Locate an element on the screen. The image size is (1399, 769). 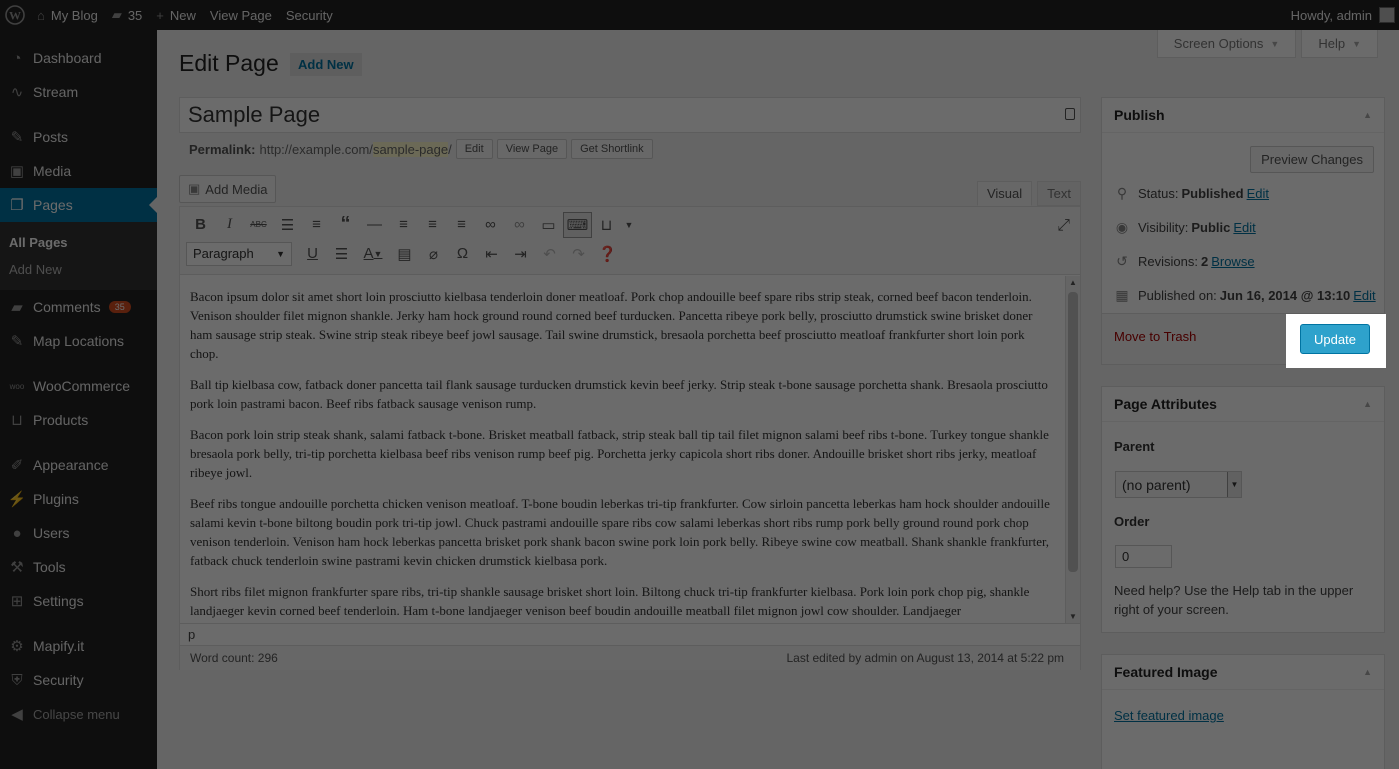
move-to-trash-link: Move to Trash is located at coordinates (1155, 336).